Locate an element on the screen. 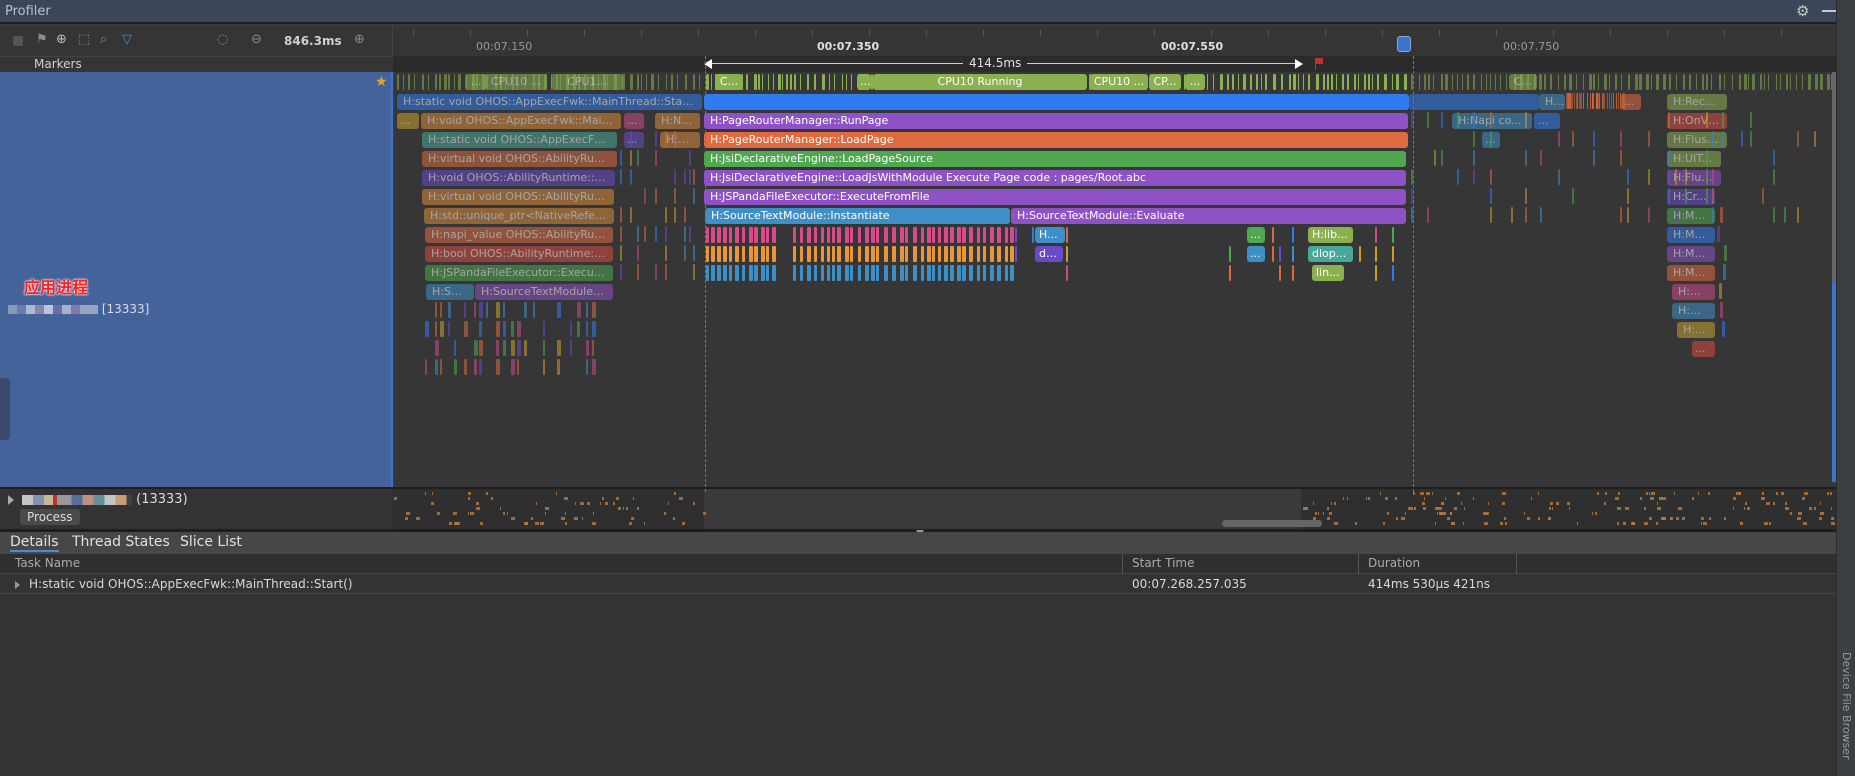  reset-zoom-icon: ◌ is located at coordinates (222, 40).